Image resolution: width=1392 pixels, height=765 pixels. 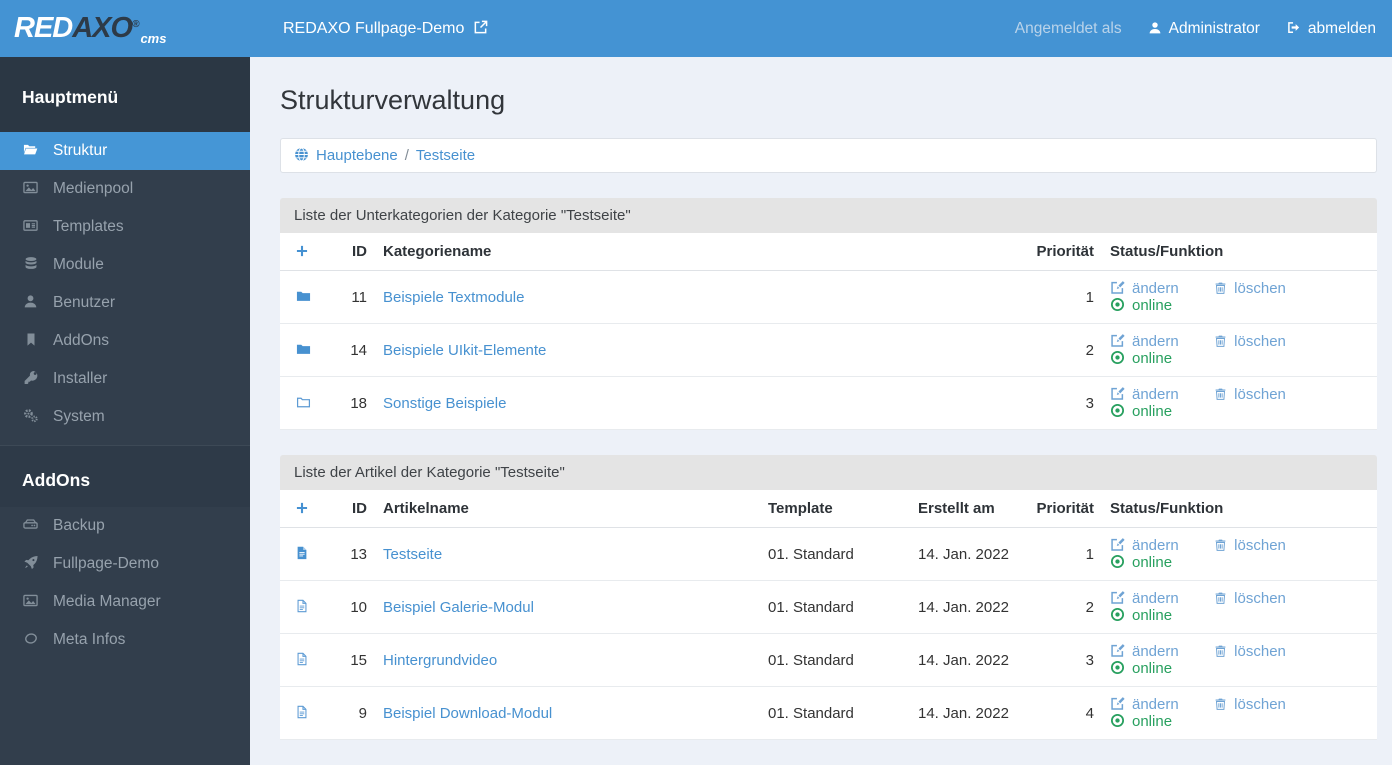 What do you see at coordinates (1331, 29) in the screenshot?
I see `logout-link: abmelden` at bounding box center [1331, 29].